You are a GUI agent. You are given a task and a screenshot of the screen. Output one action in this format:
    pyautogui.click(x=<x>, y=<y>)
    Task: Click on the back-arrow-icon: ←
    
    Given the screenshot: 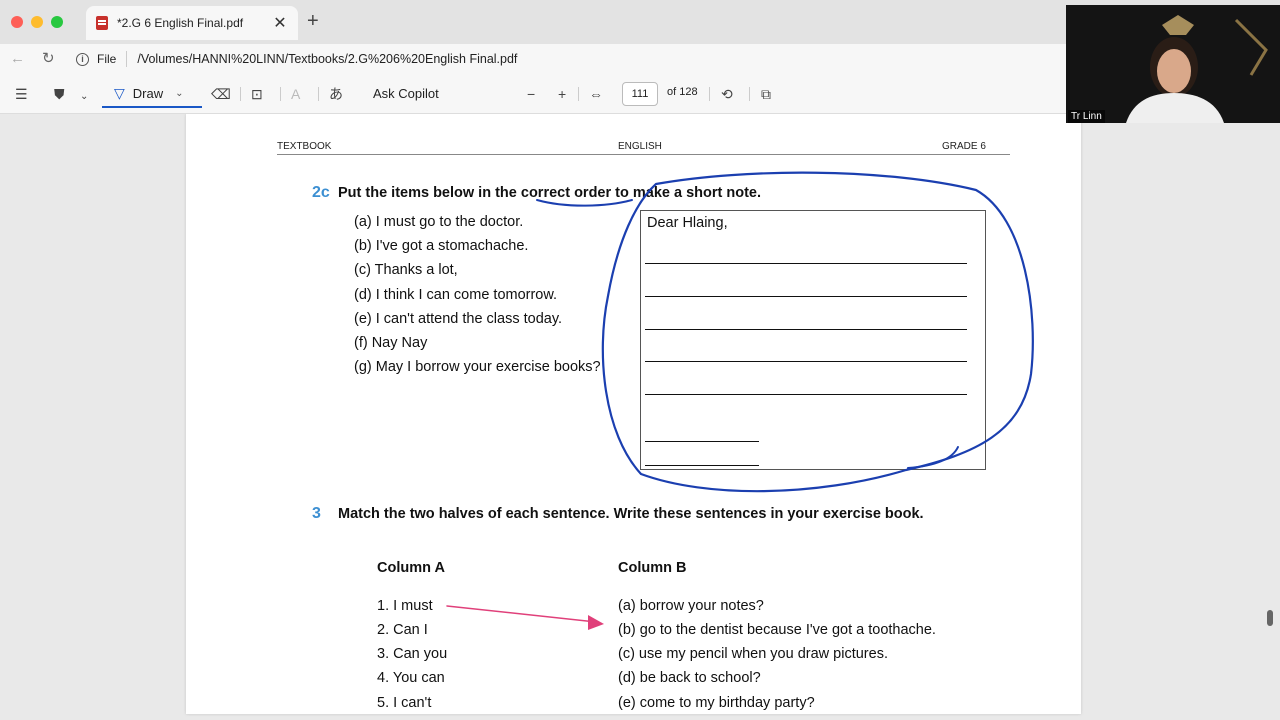 What is the action you would take?
    pyautogui.click(x=17, y=59)
    